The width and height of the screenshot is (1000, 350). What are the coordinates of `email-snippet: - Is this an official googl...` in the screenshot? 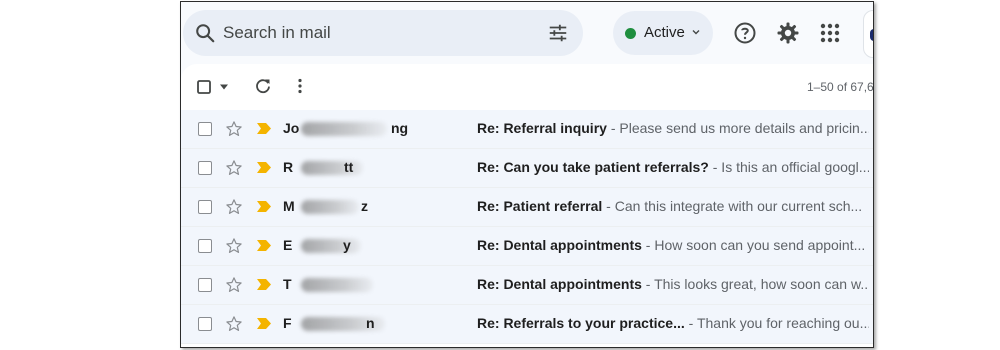 It's located at (788, 167).